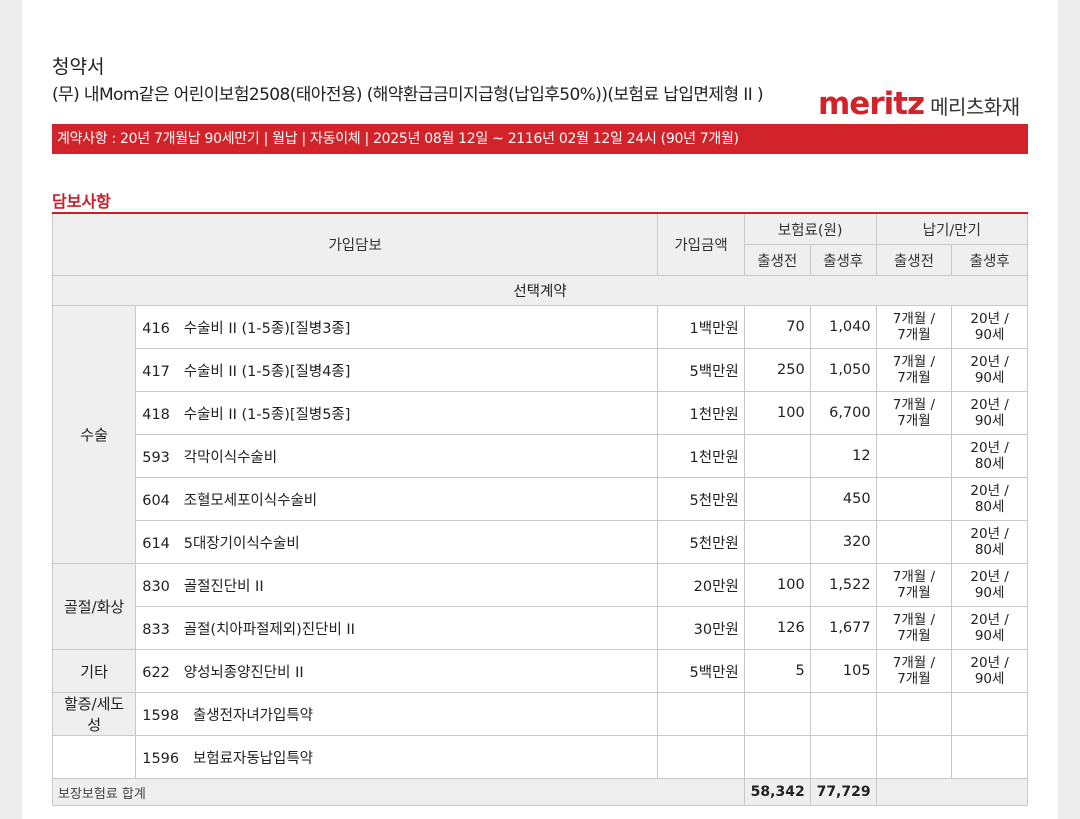  What do you see at coordinates (843, 456) in the screenshot?
I see `premium-after-cell: 12` at bounding box center [843, 456].